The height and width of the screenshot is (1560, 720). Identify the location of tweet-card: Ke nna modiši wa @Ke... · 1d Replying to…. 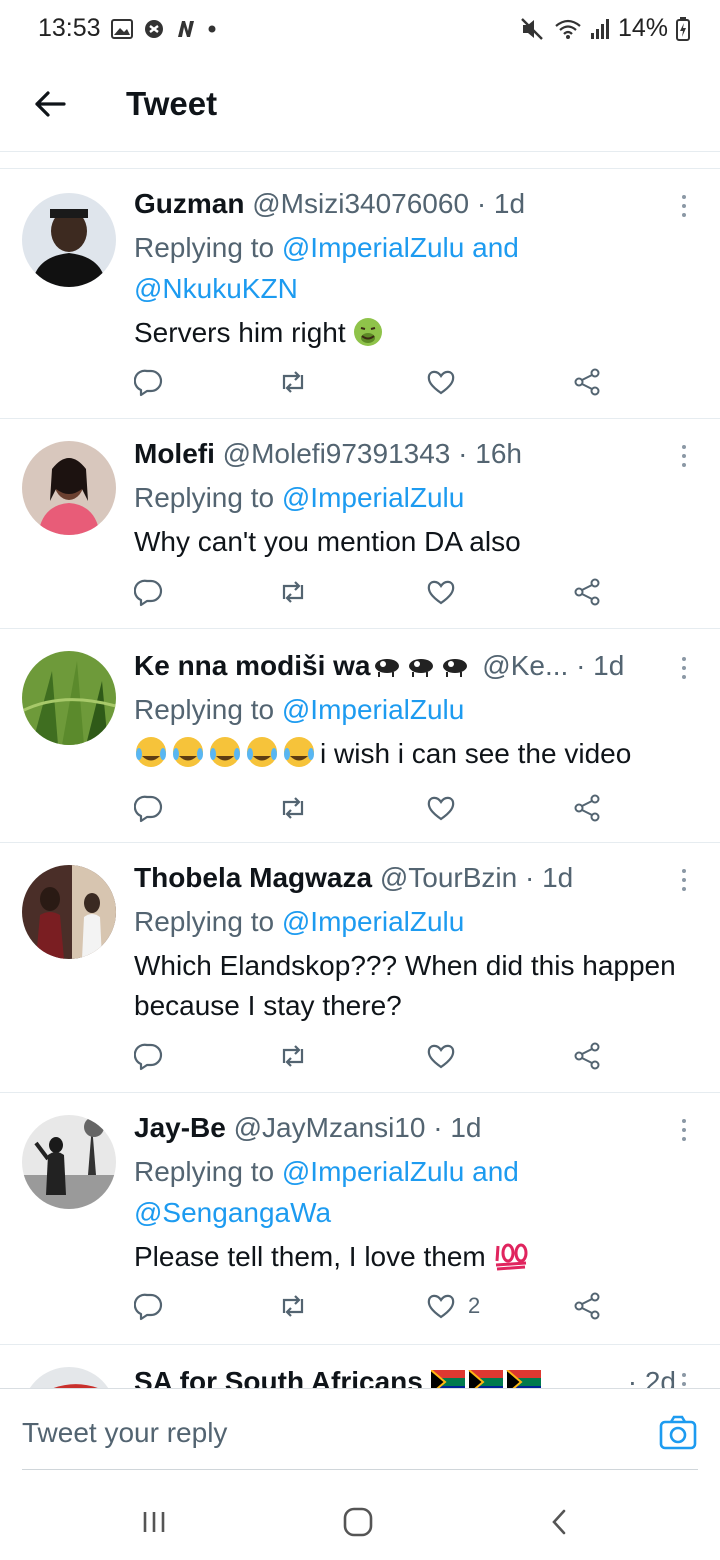
(360, 736).